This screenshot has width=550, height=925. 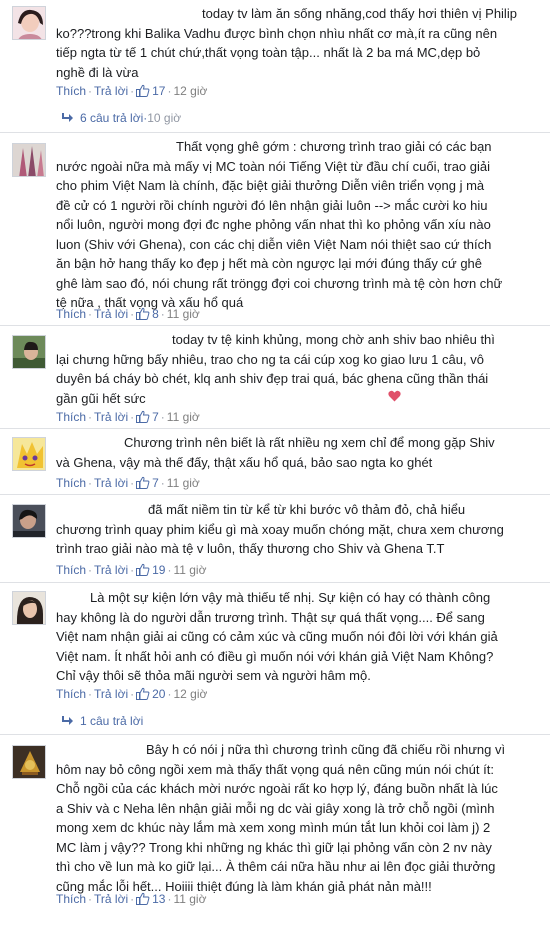 I want to click on heart-emoji-icon, so click(x=394, y=398).